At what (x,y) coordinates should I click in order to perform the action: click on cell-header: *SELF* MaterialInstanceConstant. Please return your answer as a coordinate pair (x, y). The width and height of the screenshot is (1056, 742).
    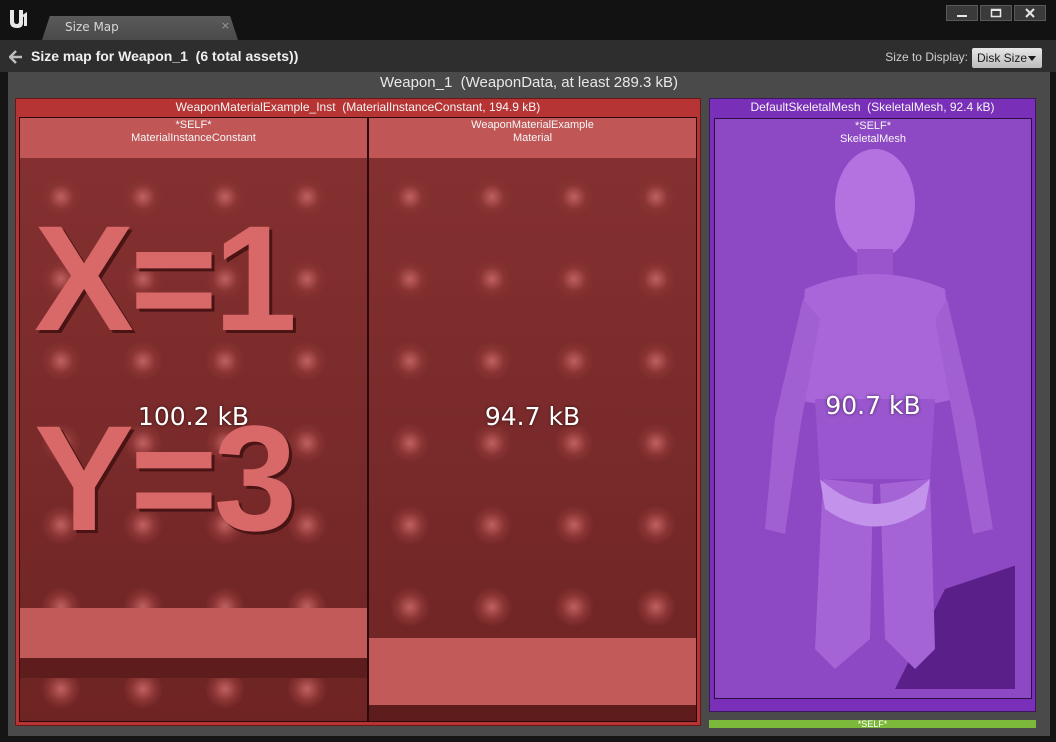
    Looking at the image, I should click on (193, 132).